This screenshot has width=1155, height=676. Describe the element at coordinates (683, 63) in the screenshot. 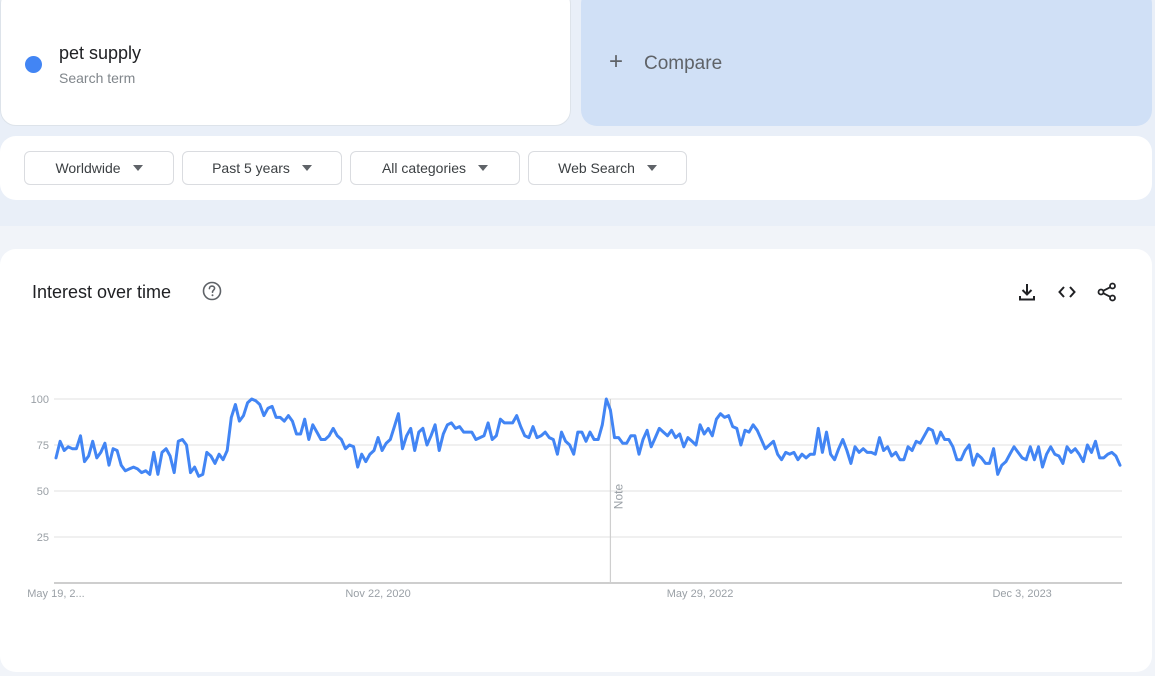

I see `compare-label: Compare` at that location.